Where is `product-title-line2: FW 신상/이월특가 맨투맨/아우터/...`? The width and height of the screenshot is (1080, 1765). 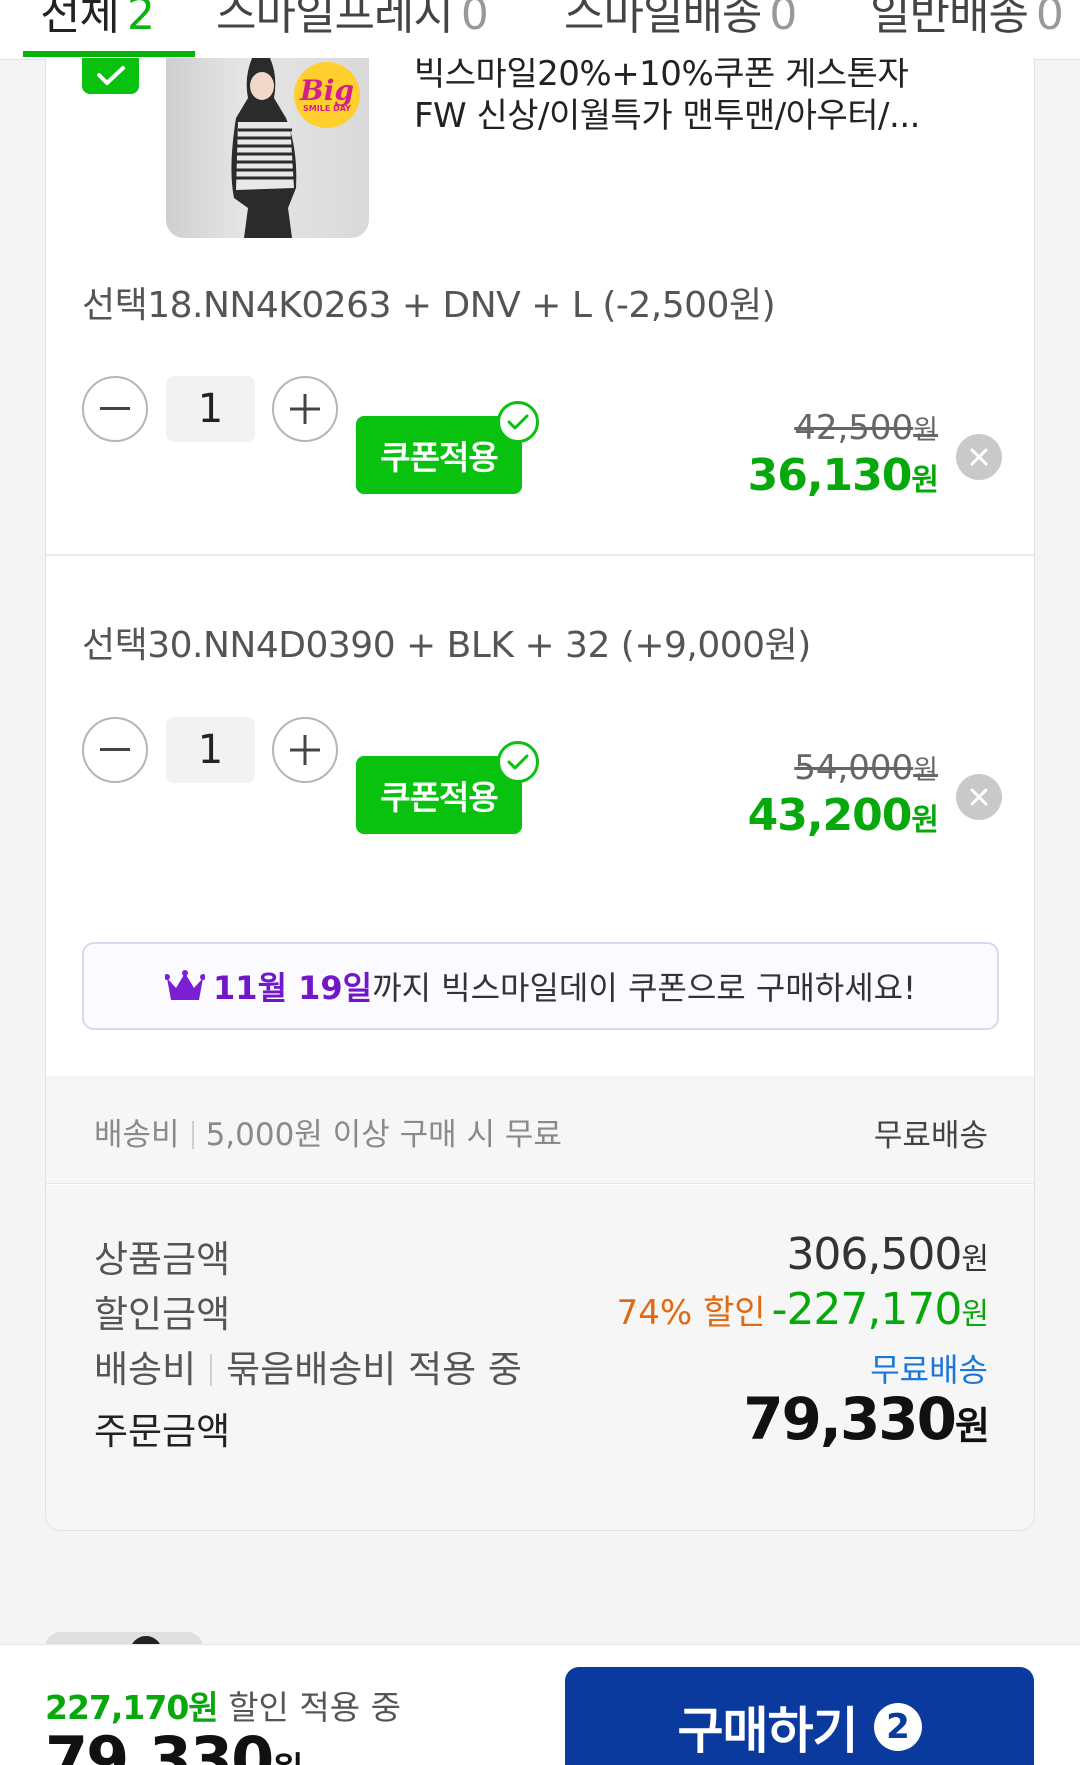
product-title-line2: FW 신상/이월특가 맨투맨/아우터/... is located at coordinates (667, 112).